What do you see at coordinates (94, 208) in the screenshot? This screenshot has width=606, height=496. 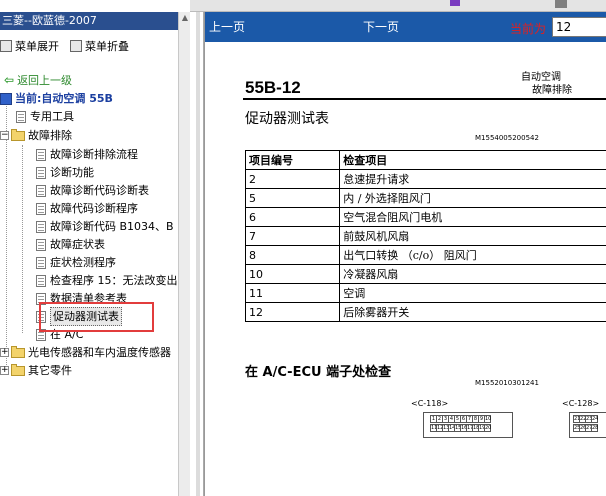 I see `tree-item-label: 故障代码诊断程序` at bounding box center [94, 208].